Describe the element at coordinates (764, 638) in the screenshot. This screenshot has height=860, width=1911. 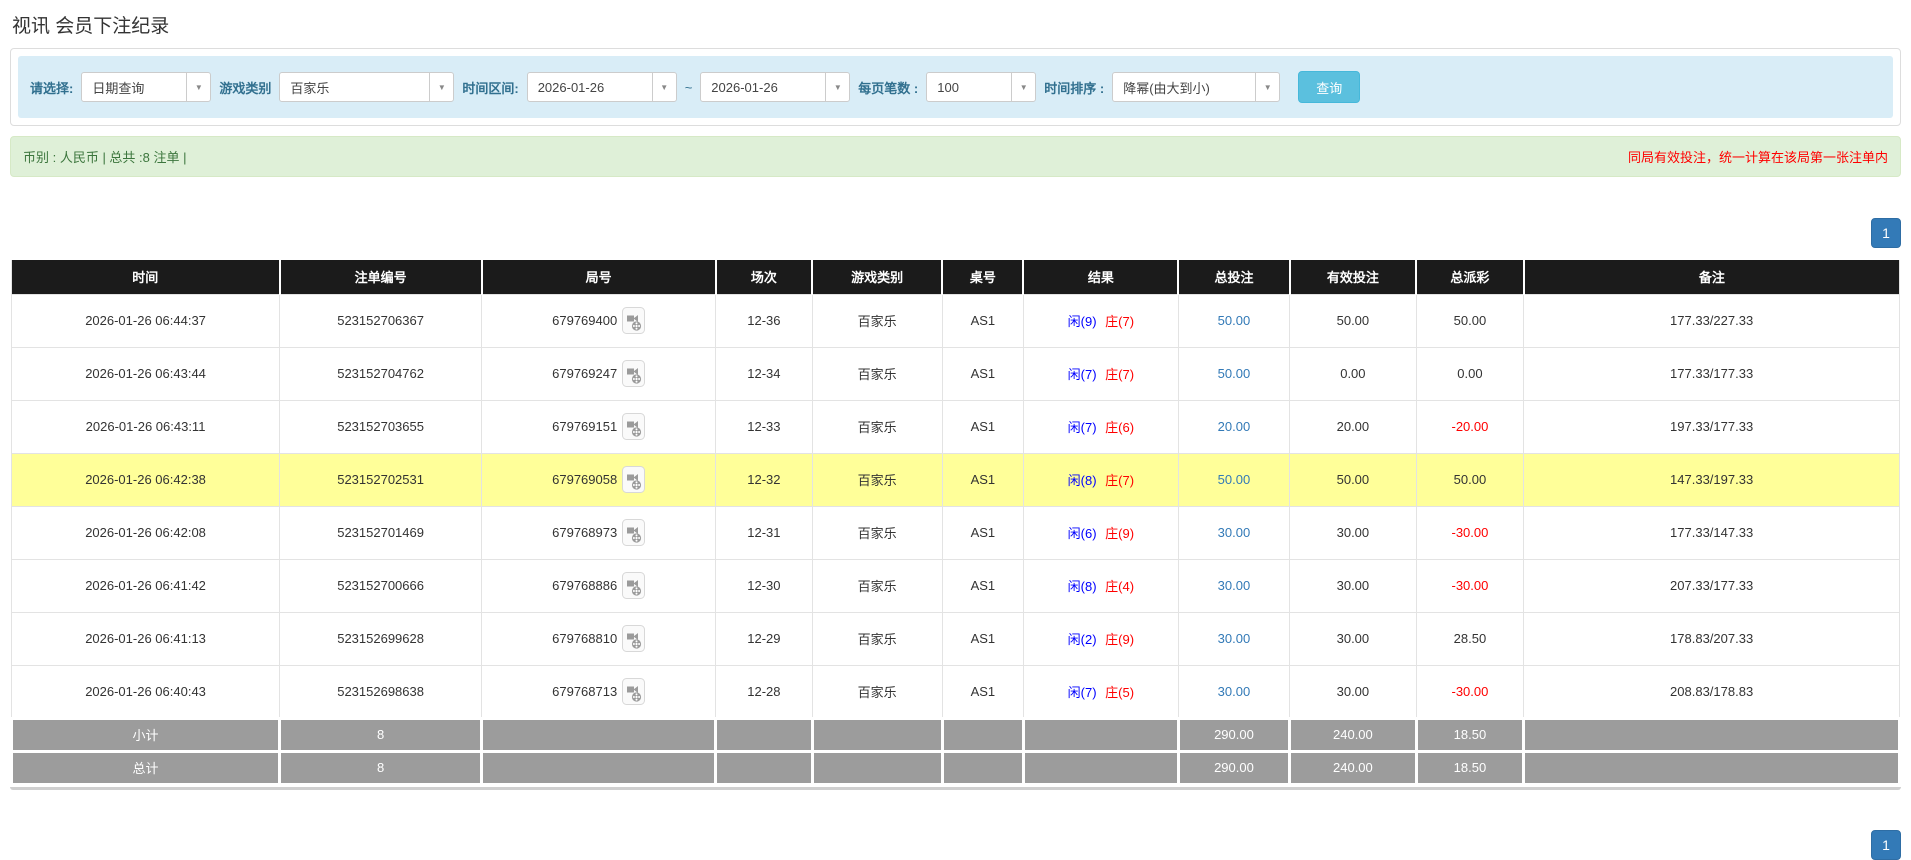
I see `cell-session: 12-29` at that location.